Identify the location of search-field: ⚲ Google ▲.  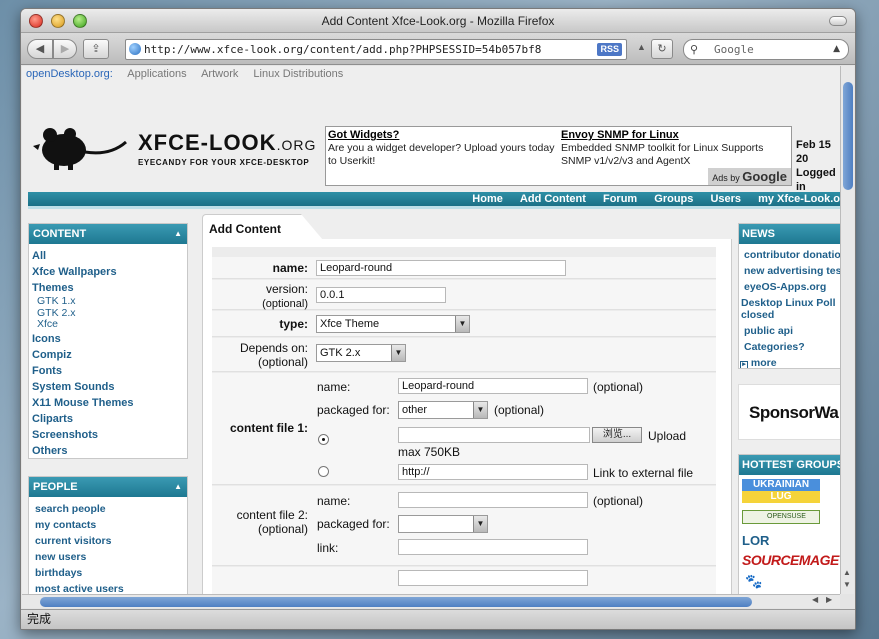
(766, 49).